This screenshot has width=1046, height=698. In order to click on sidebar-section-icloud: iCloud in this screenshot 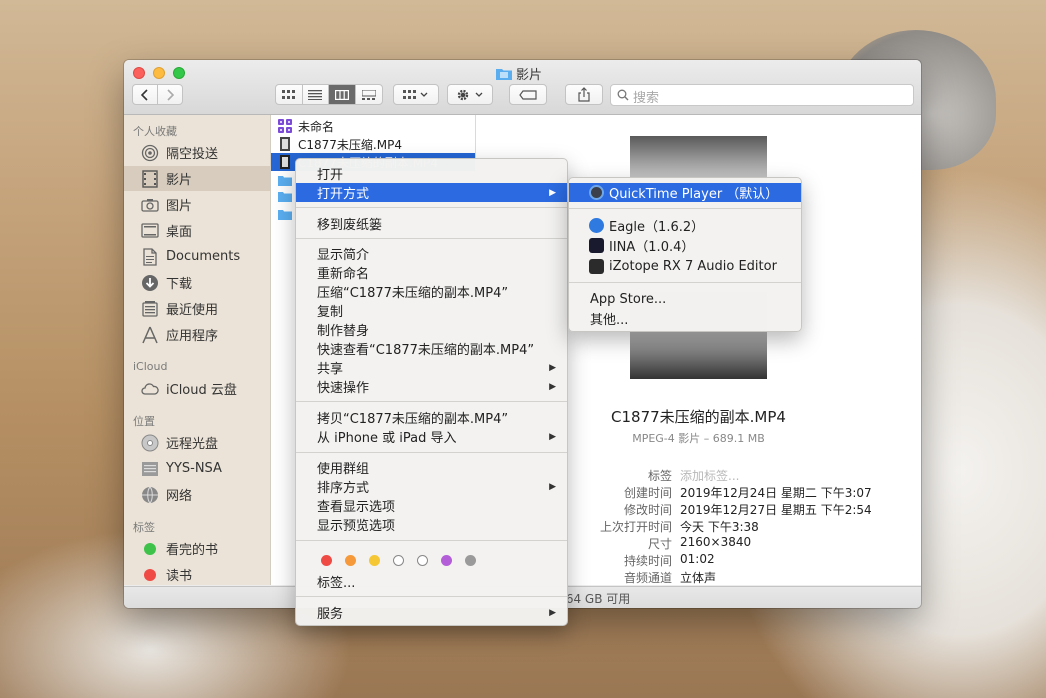, I will do `click(150, 366)`.